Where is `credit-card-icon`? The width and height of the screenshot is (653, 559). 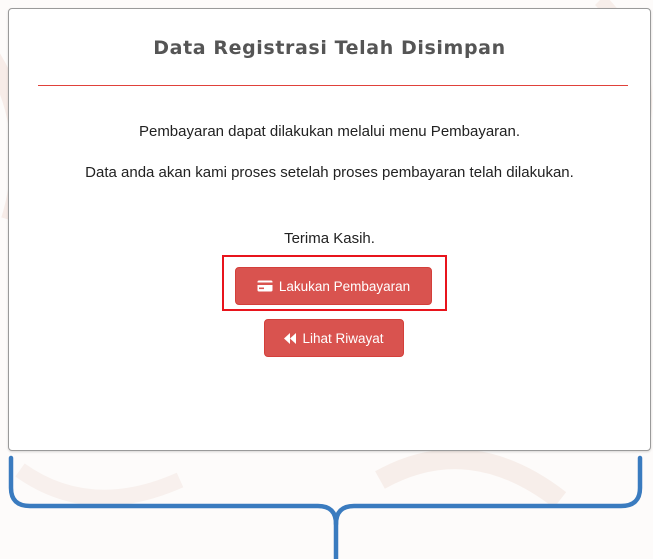
credit-card-icon is located at coordinates (265, 286).